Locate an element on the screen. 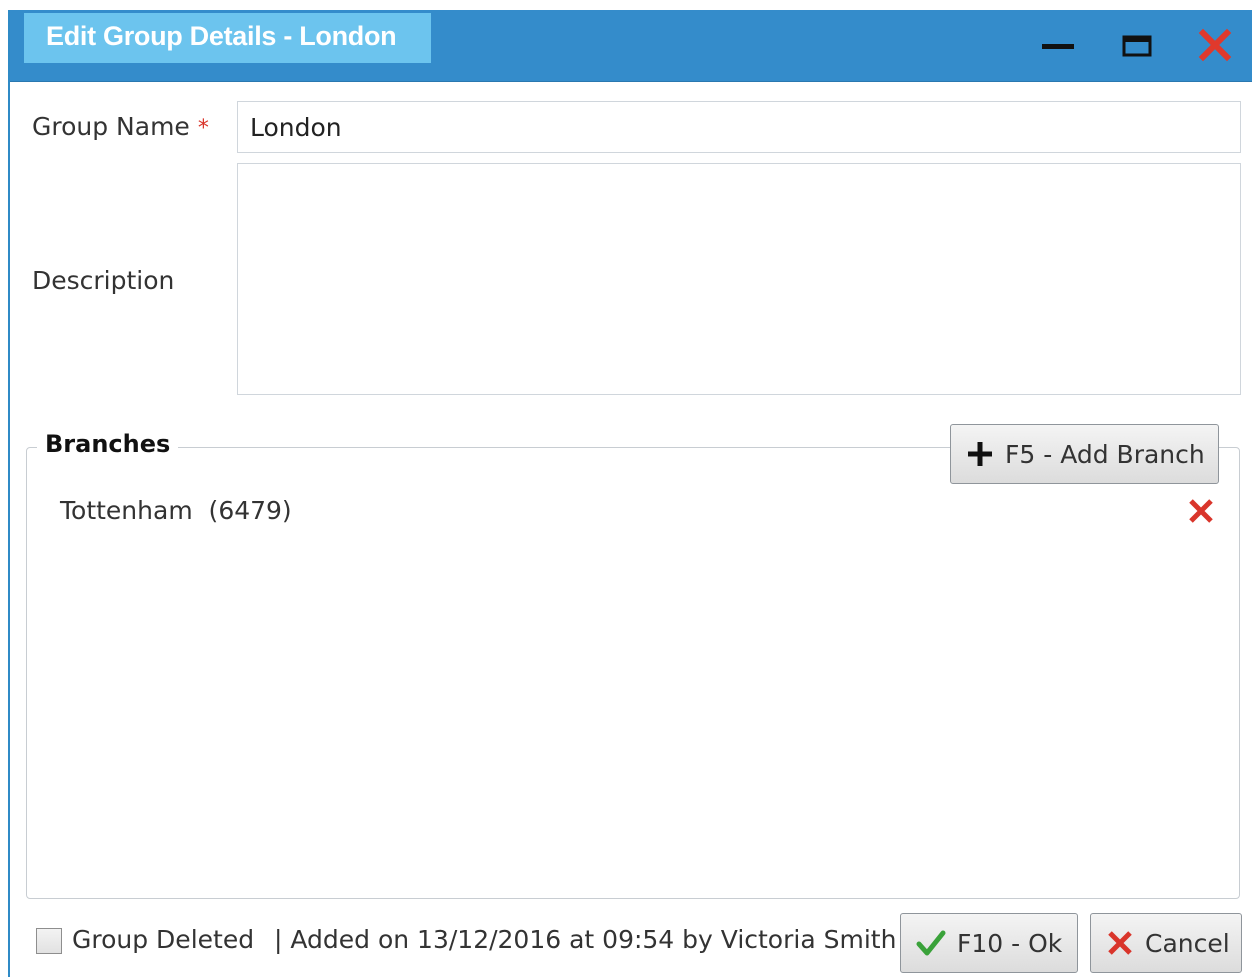 The width and height of the screenshot is (1252, 977). cancel-label: Cancel is located at coordinates (1187, 943).